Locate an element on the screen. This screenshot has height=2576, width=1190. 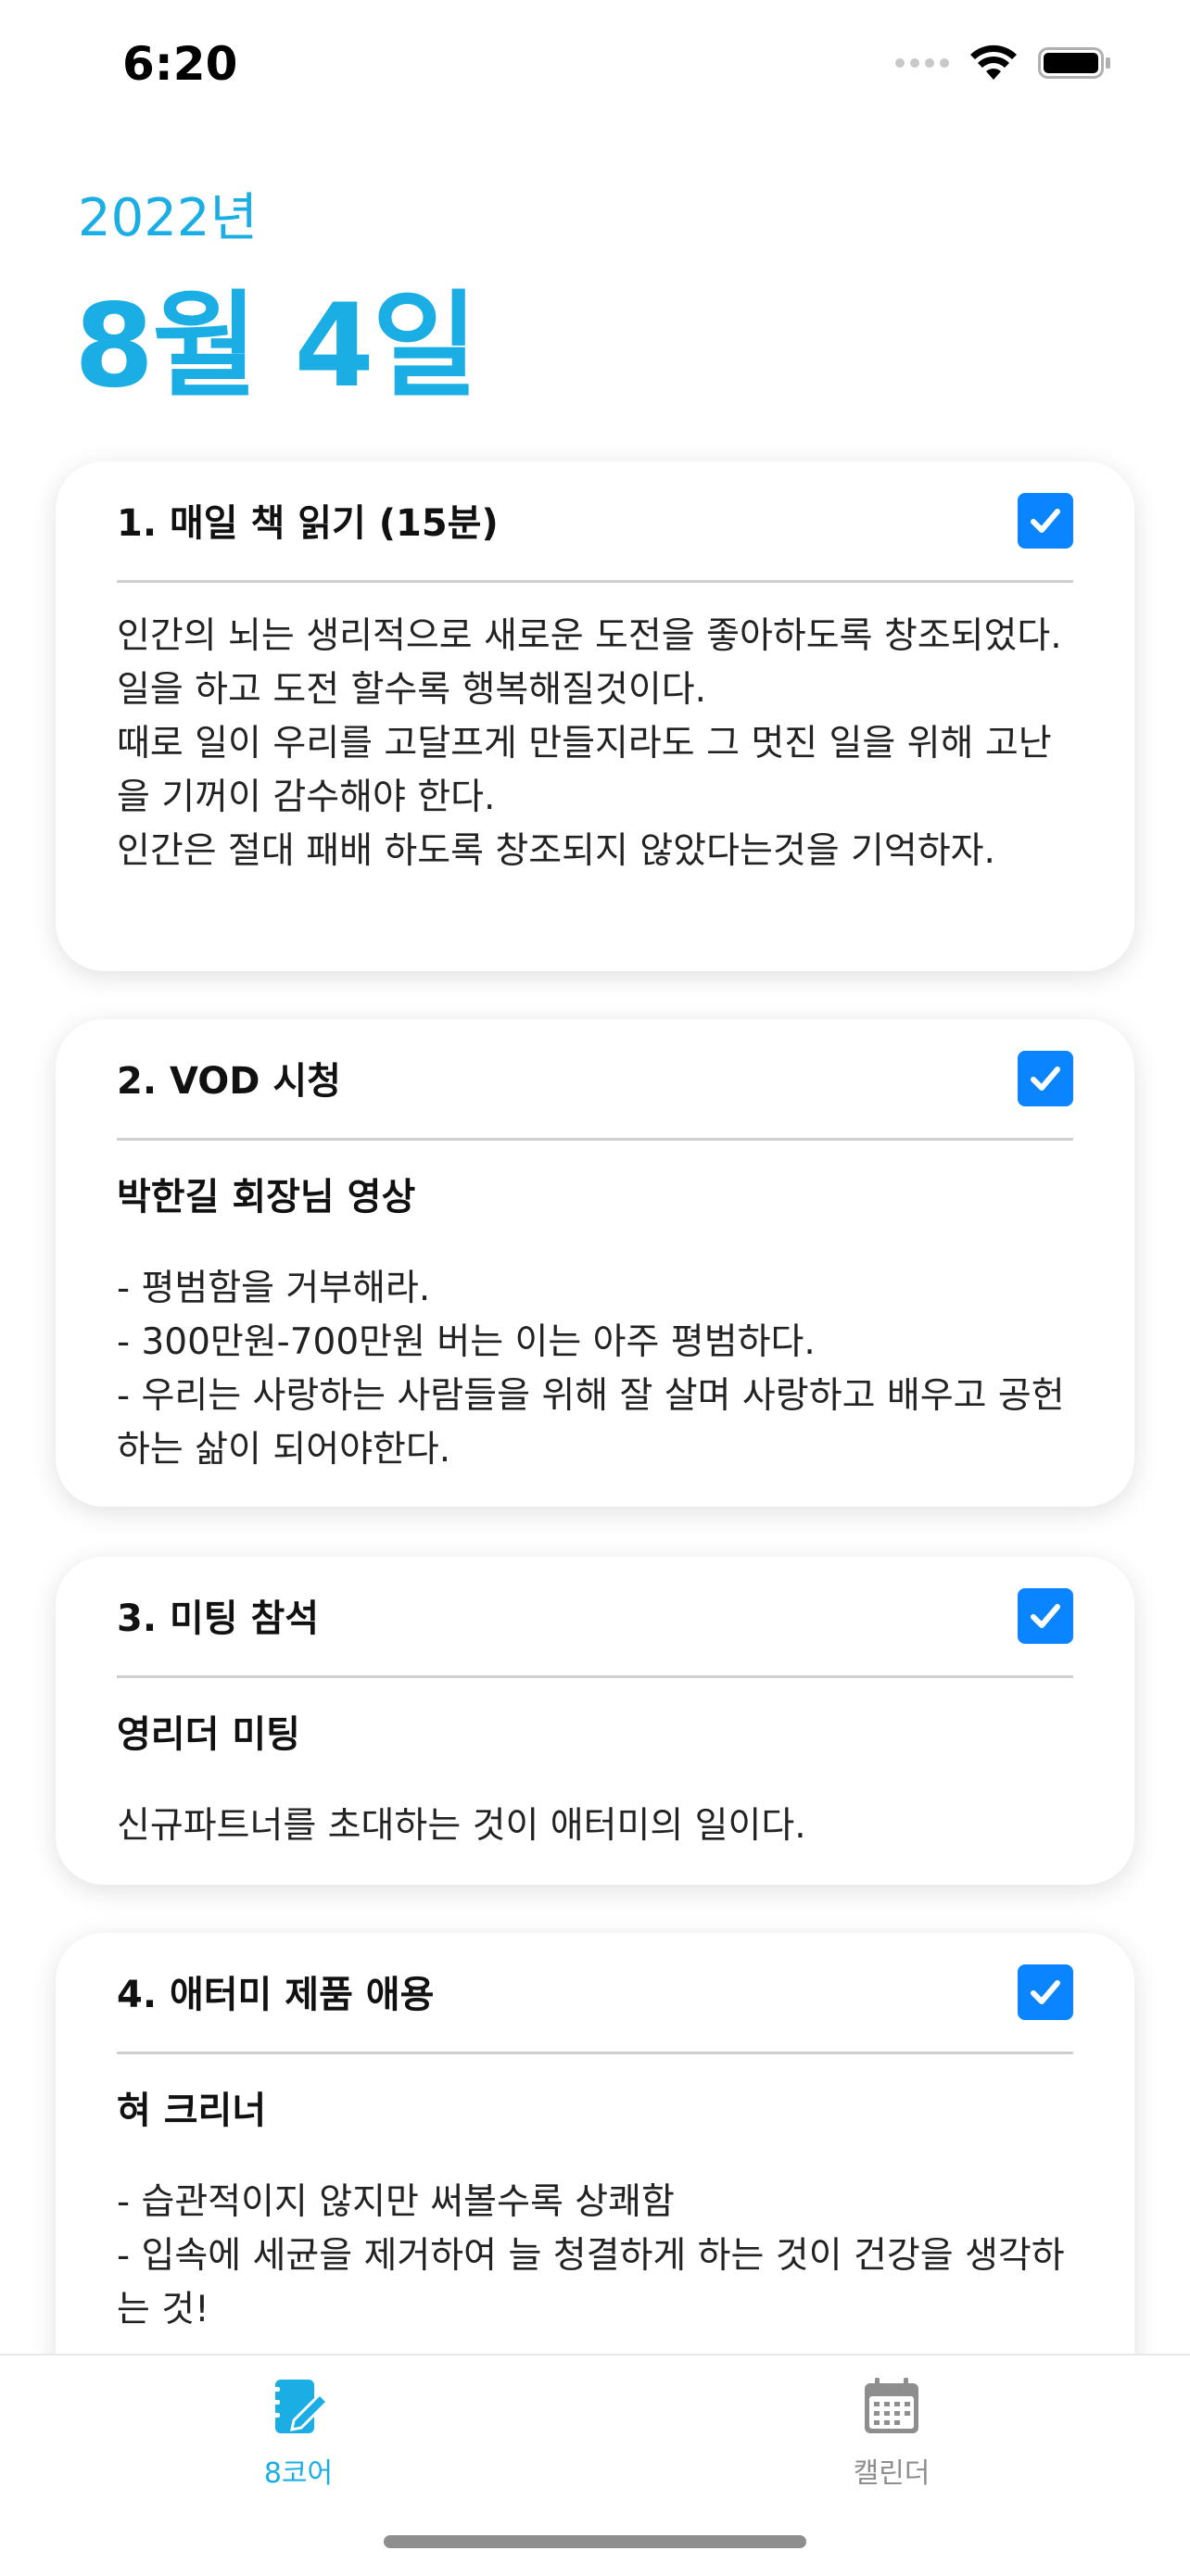
card-title: 3. 미팅 참석 is located at coordinates (218, 1618).